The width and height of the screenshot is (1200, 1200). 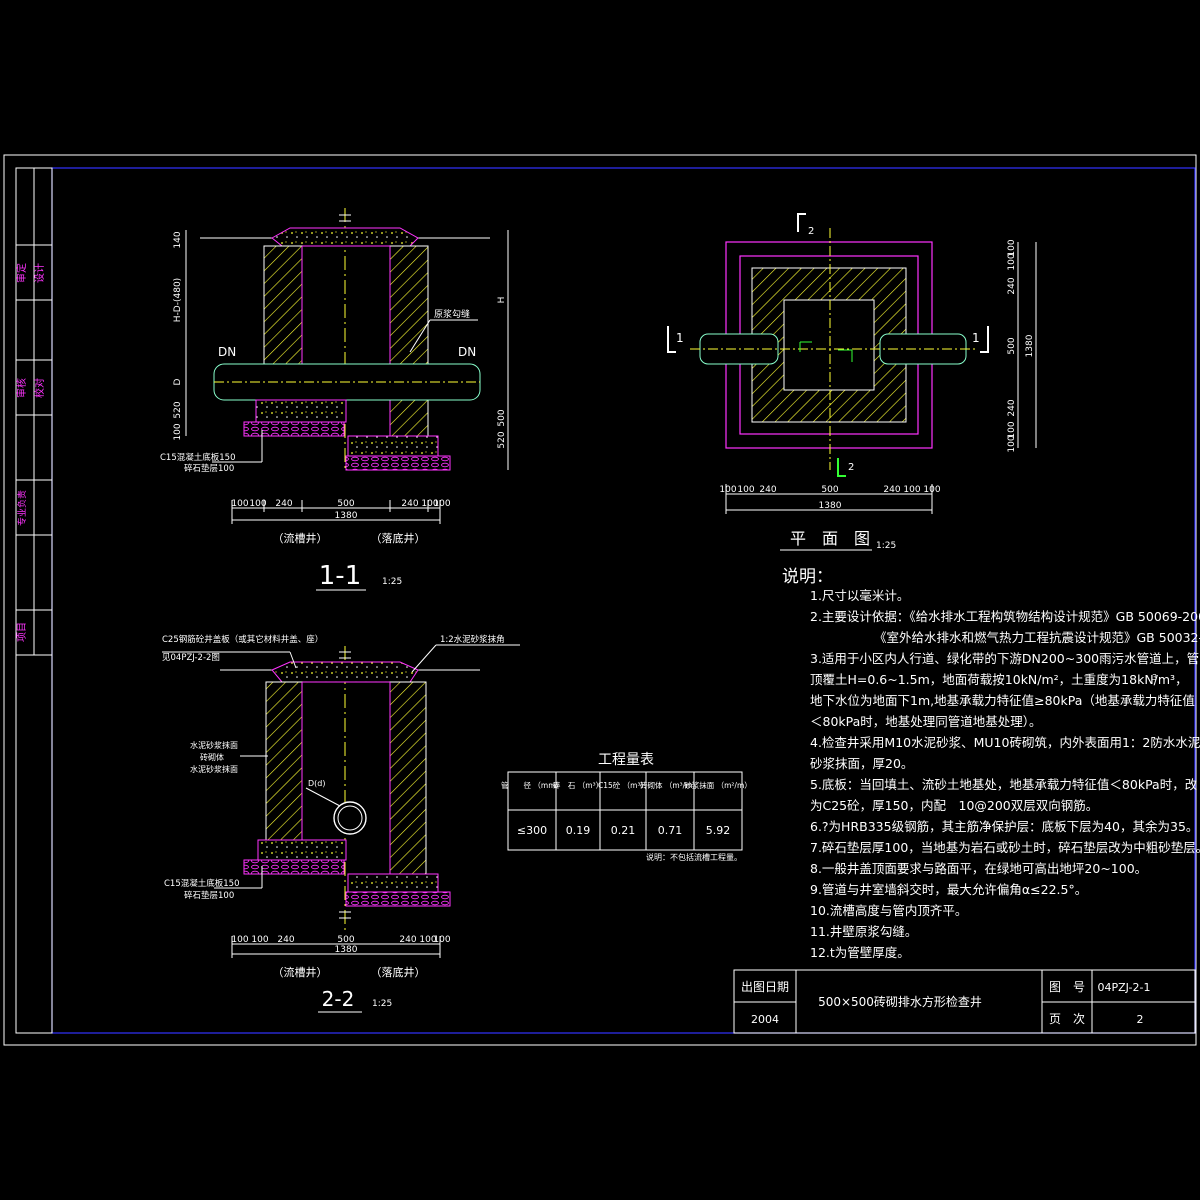 I want to click on note-9: 砂浆抹面，厚20。, so click(x=861, y=763).